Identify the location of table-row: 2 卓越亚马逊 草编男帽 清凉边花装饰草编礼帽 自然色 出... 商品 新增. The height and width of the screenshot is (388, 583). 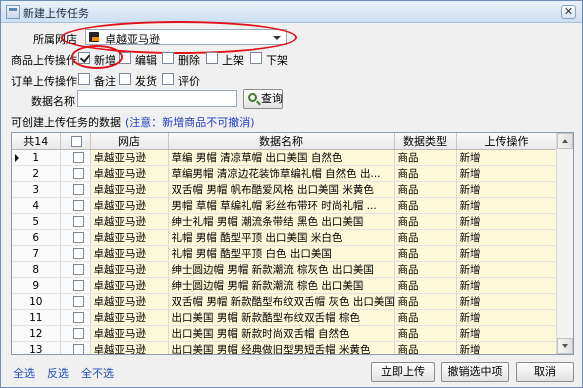
(285, 173).